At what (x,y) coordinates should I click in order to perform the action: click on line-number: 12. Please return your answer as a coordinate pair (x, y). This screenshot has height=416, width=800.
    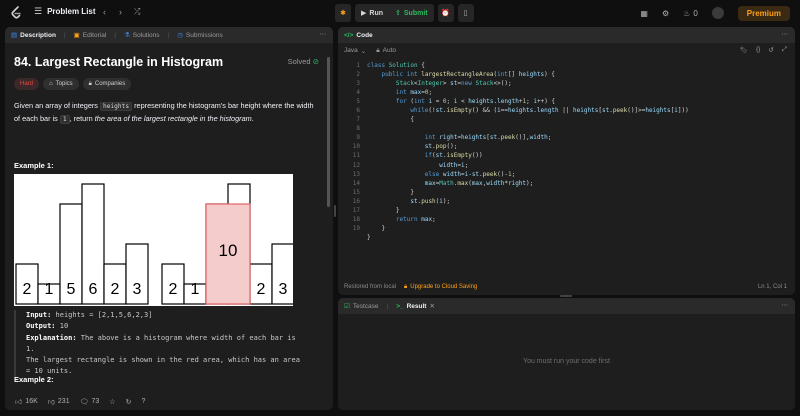
    Looking at the image, I should click on (356, 165).